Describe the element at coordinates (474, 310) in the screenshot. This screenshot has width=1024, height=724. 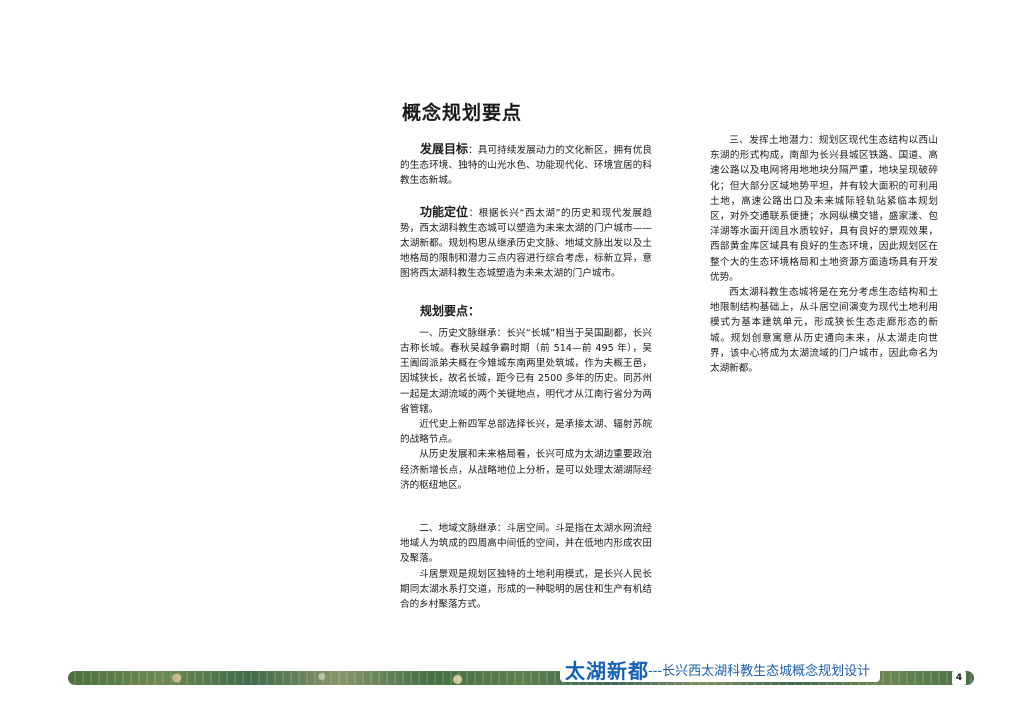
I see `planning-points-colon: ：` at that location.